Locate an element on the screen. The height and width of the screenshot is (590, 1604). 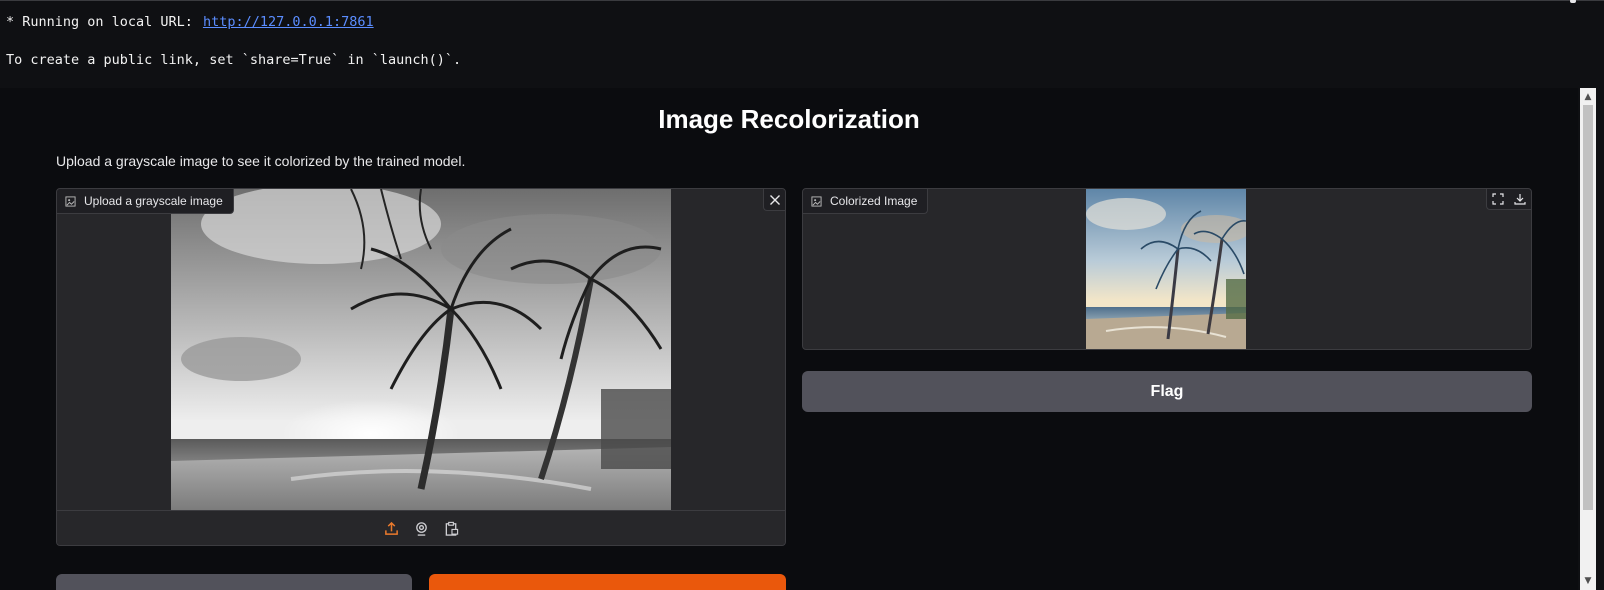
upload-source-button is located at coordinates (391, 528).